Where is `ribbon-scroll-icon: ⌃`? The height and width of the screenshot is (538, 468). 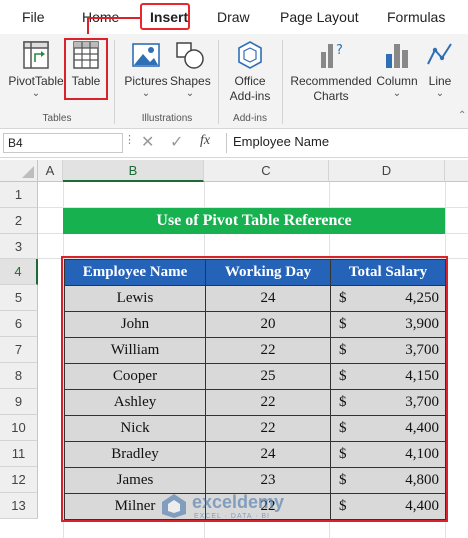
ribbon-scroll-icon: ⌃ is located at coordinates (462, 115).